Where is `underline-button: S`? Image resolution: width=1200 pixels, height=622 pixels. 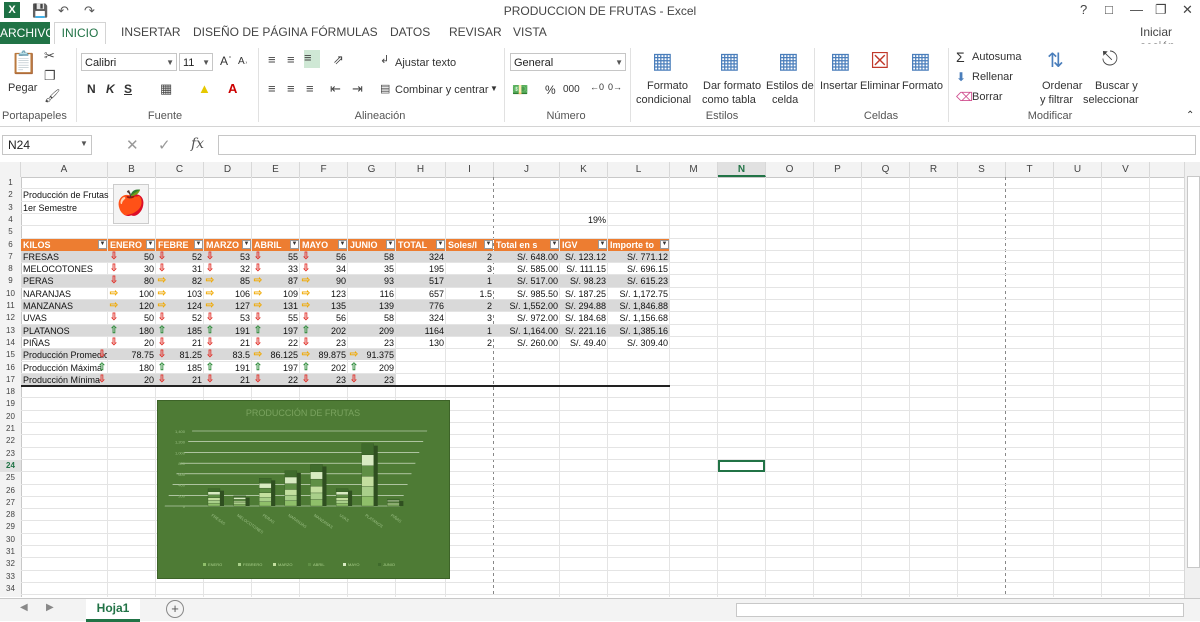 underline-button: S is located at coordinates (128, 89).